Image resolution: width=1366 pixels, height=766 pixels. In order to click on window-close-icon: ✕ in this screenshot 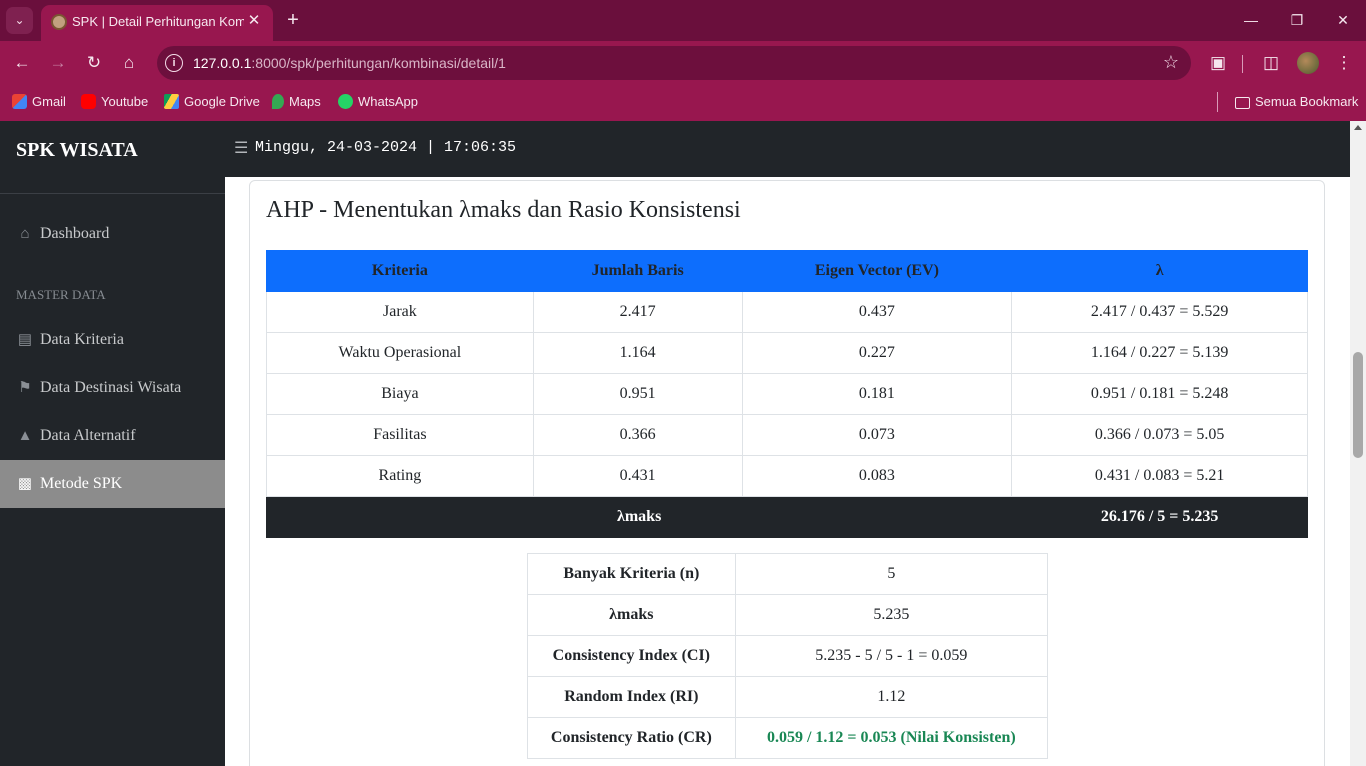, I will do `click(1343, 20)`.